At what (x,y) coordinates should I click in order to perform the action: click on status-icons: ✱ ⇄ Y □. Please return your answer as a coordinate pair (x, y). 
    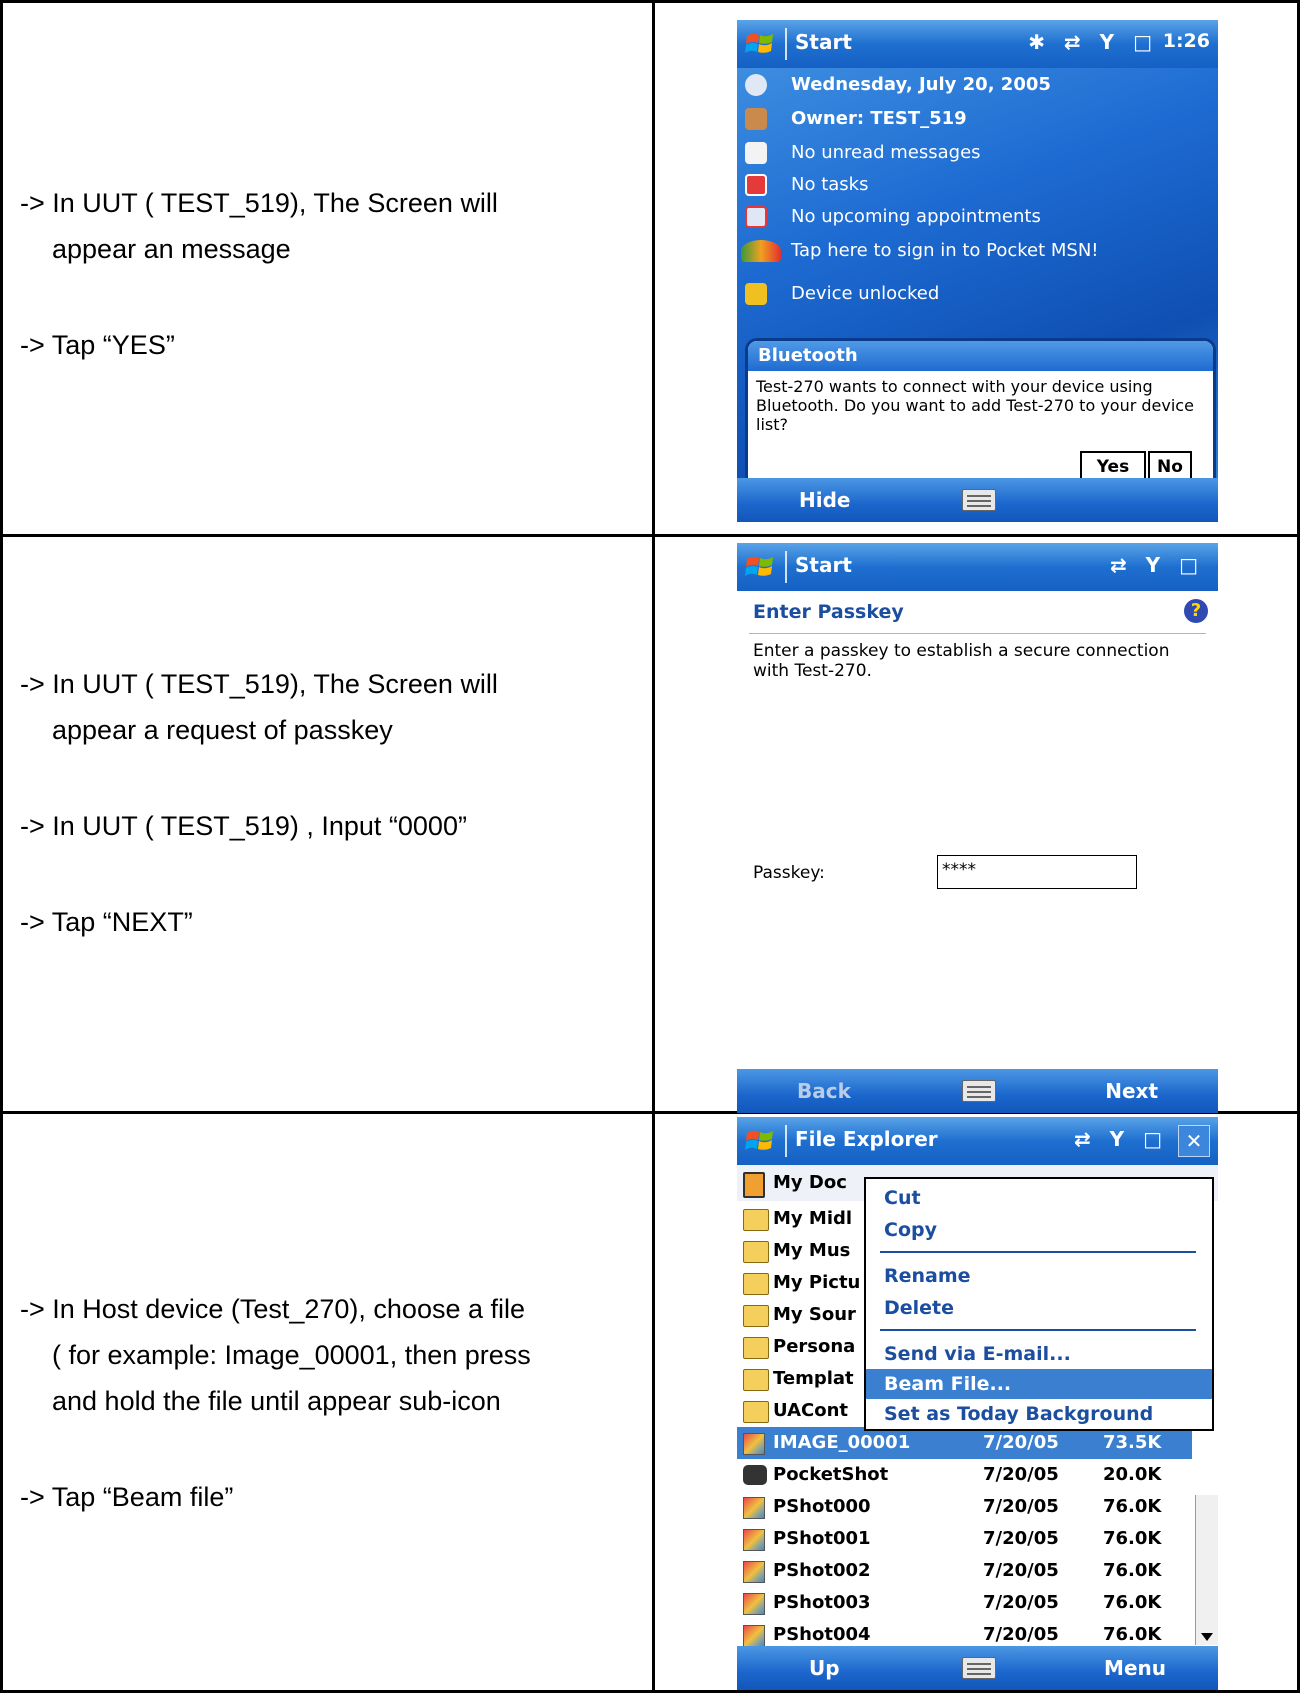
    Looking at the image, I should click on (1093, 42).